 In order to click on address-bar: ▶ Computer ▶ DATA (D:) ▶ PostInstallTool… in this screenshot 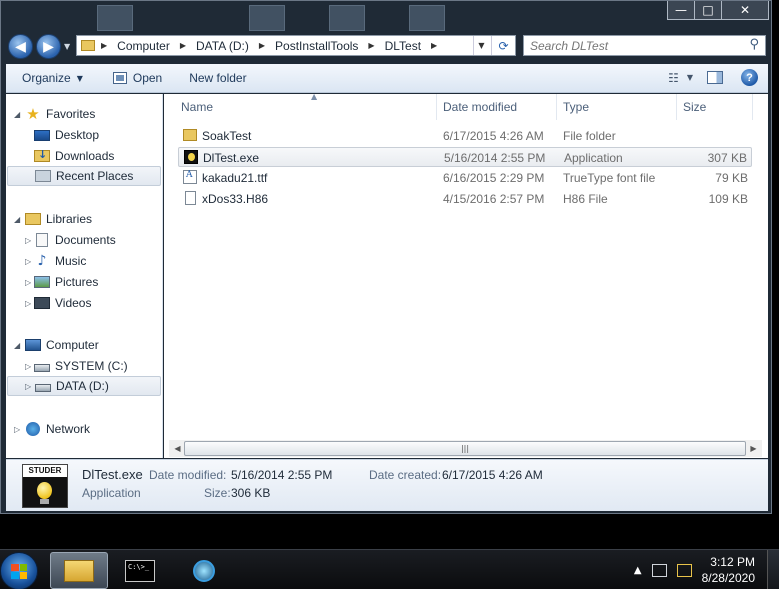, I will do `click(296, 45)`.